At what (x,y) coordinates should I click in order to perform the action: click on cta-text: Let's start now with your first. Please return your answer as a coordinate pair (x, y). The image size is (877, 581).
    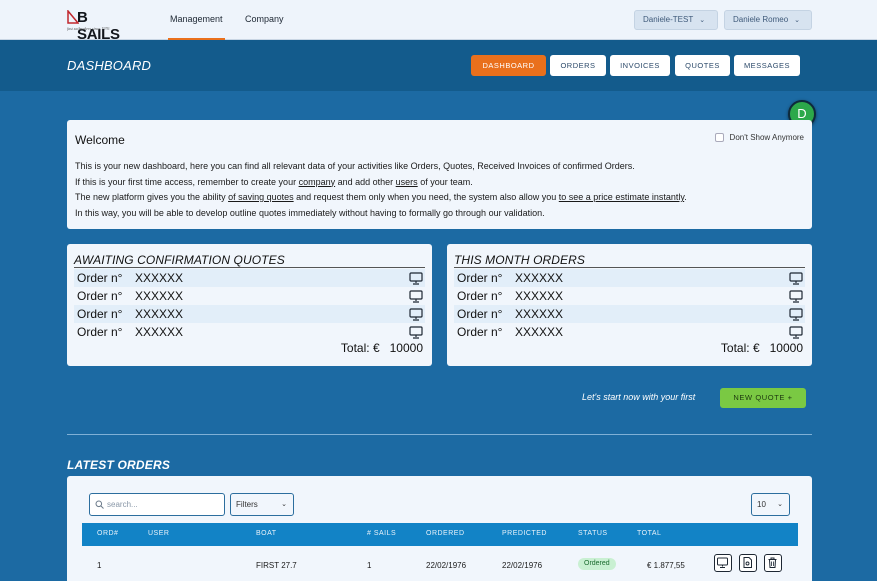
    Looking at the image, I should click on (639, 397).